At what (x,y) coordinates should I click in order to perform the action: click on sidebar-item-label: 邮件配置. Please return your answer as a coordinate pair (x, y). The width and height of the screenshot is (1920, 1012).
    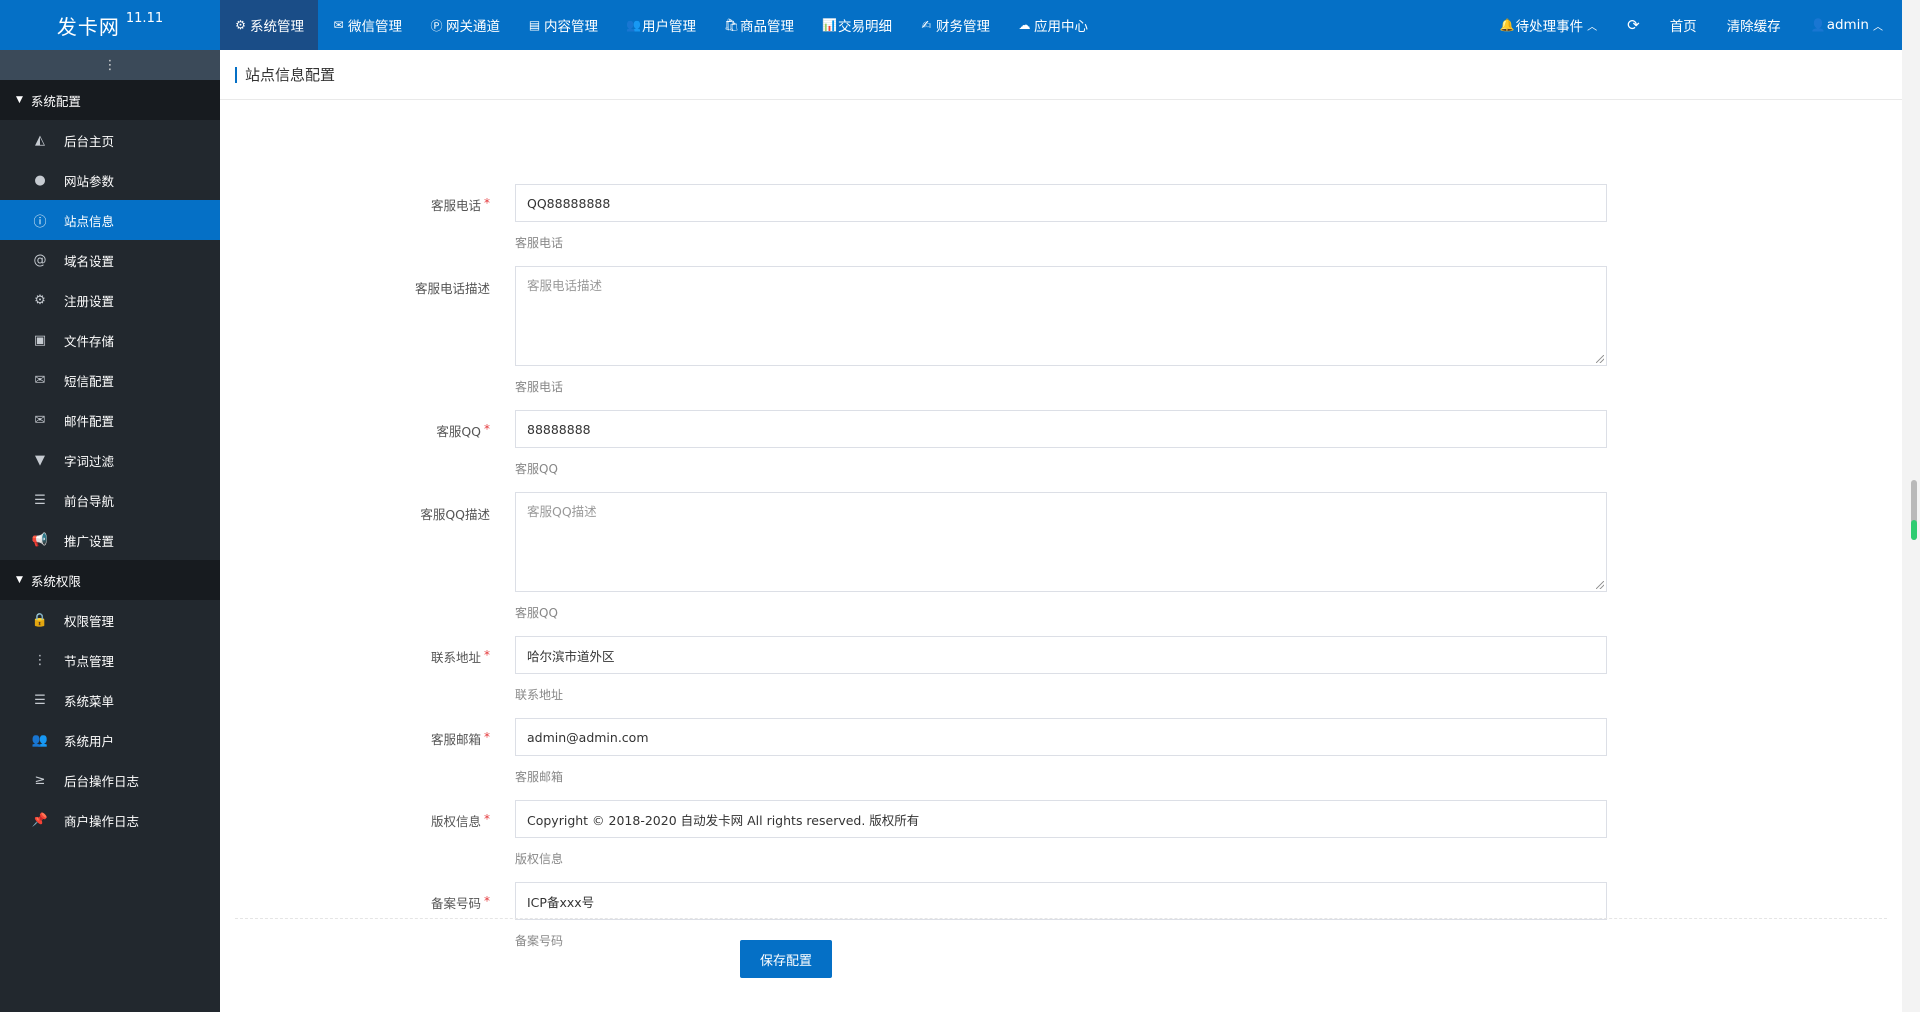
    Looking at the image, I should click on (89, 421).